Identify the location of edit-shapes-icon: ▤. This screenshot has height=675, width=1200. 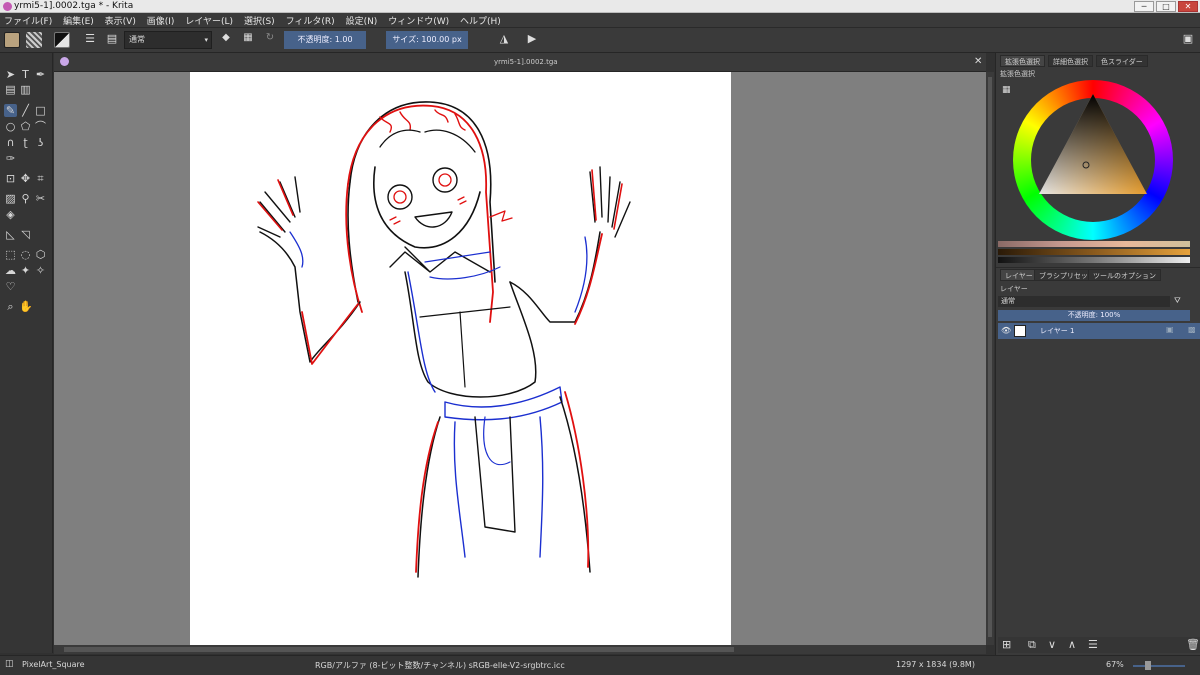
(10, 89).